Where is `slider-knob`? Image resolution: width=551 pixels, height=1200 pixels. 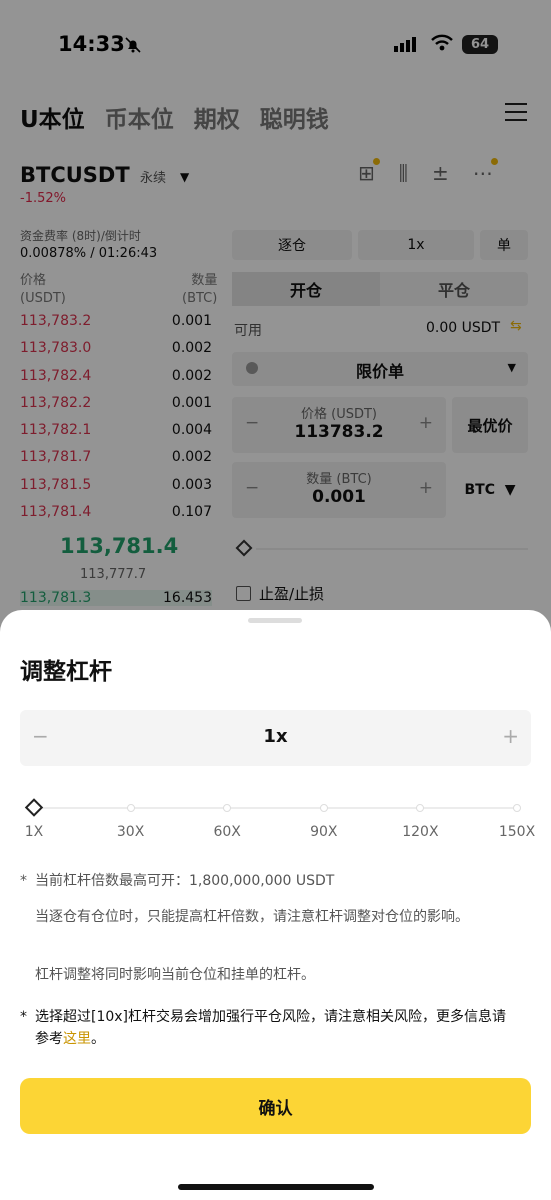
slider-knob is located at coordinates (34, 807).